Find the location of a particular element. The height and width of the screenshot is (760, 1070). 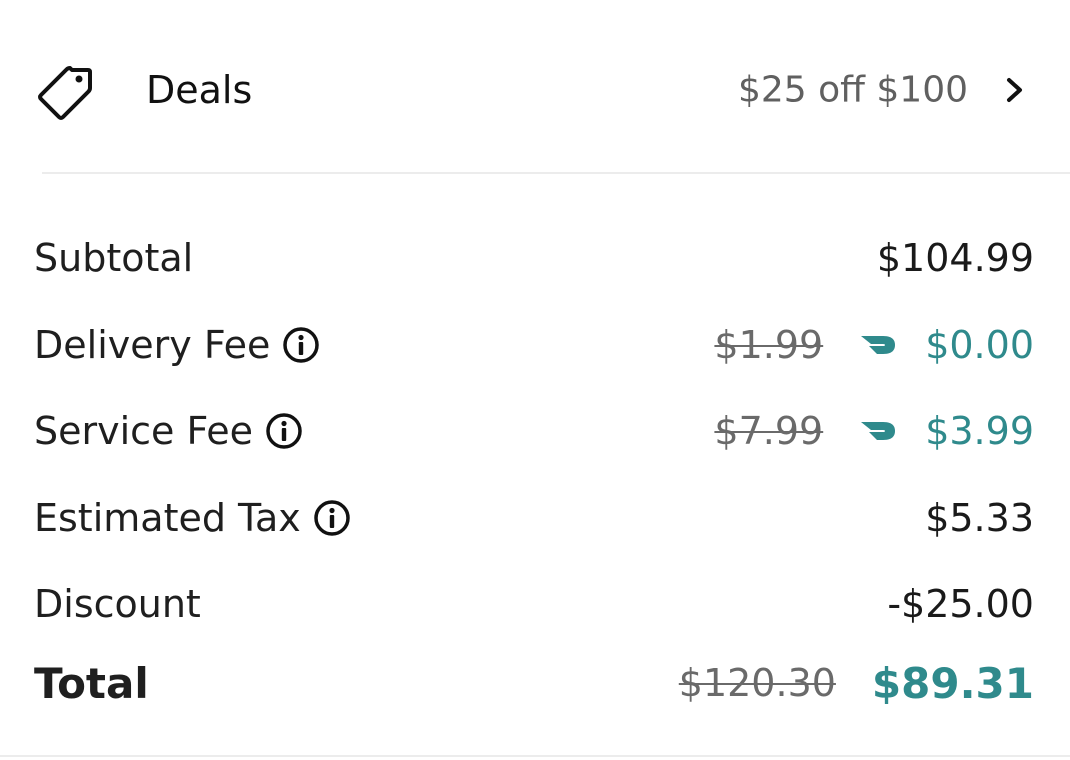

service-fee-label: Service Fee is located at coordinates (144, 431).